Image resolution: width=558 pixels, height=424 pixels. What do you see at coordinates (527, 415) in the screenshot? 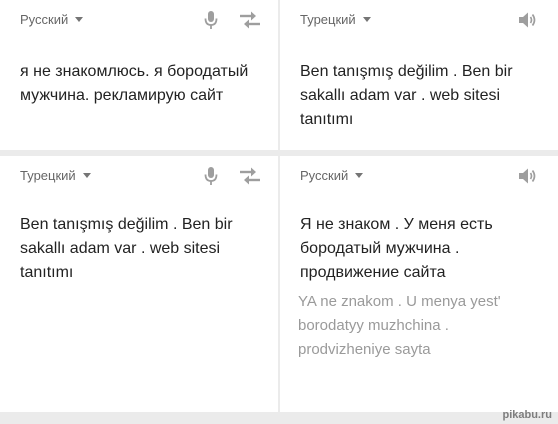
I see `watermark: pikabu.ru` at bounding box center [527, 415].